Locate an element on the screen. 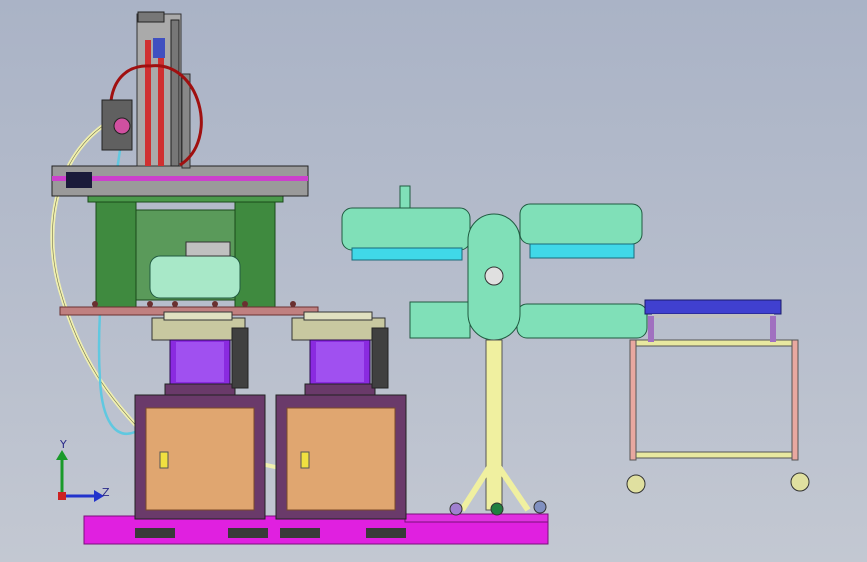 The width and height of the screenshot is (867, 562). conveyor-housing is located at coordinates (195, 277).